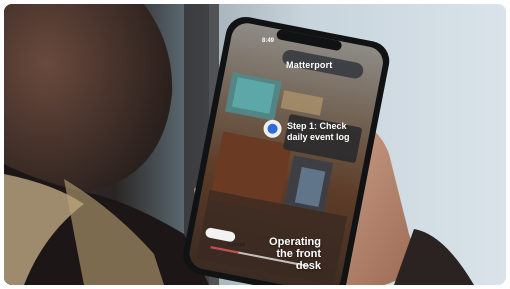 Image resolution: width=510 pixels, height=289 pixels. What do you see at coordinates (268, 41) in the screenshot?
I see `status-time: 8:49` at bounding box center [268, 41].